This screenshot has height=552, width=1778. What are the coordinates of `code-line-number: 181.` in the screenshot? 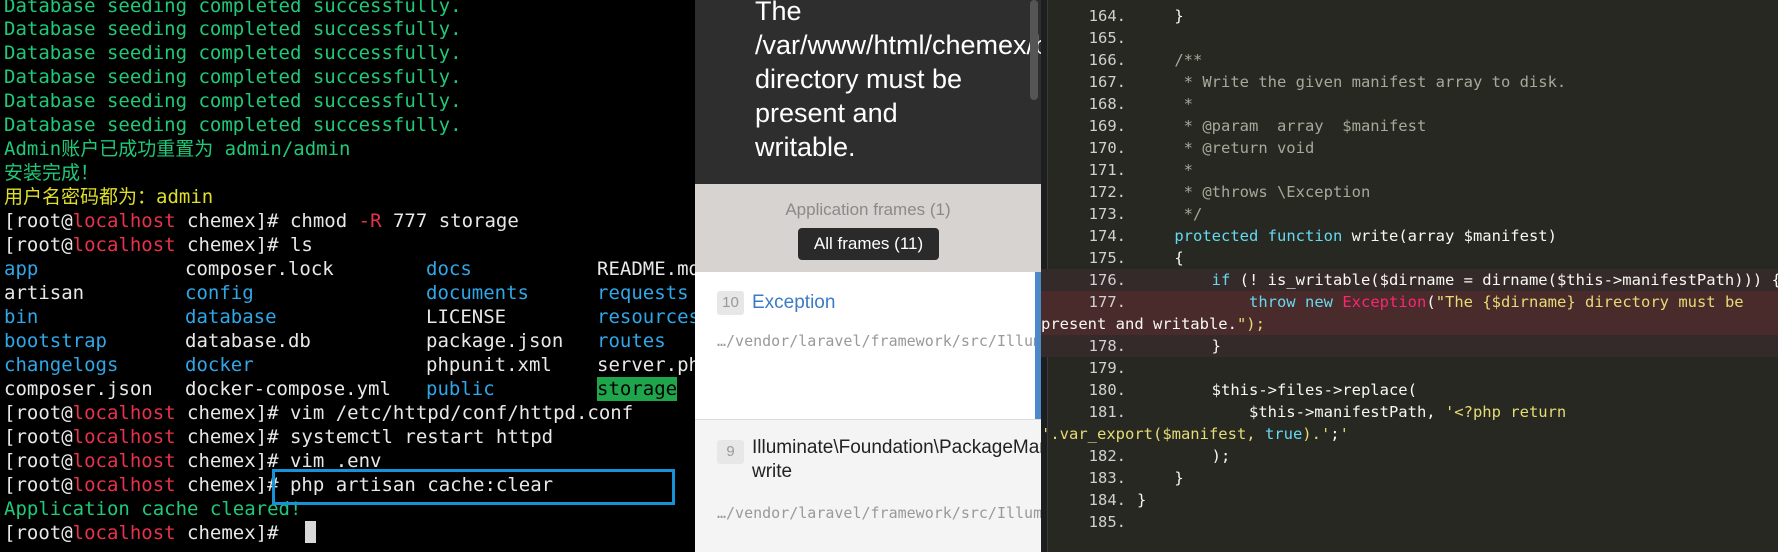 It's located at (1107, 412).